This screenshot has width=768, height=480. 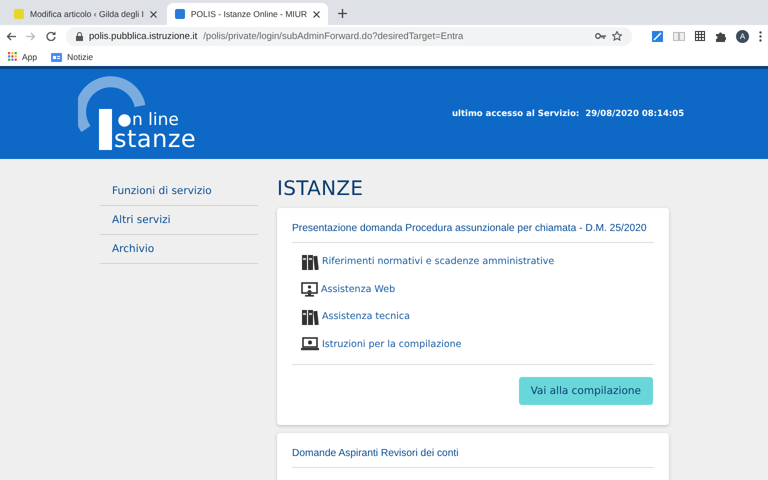 I want to click on link: Assistenza tecnica, so click(x=366, y=316).